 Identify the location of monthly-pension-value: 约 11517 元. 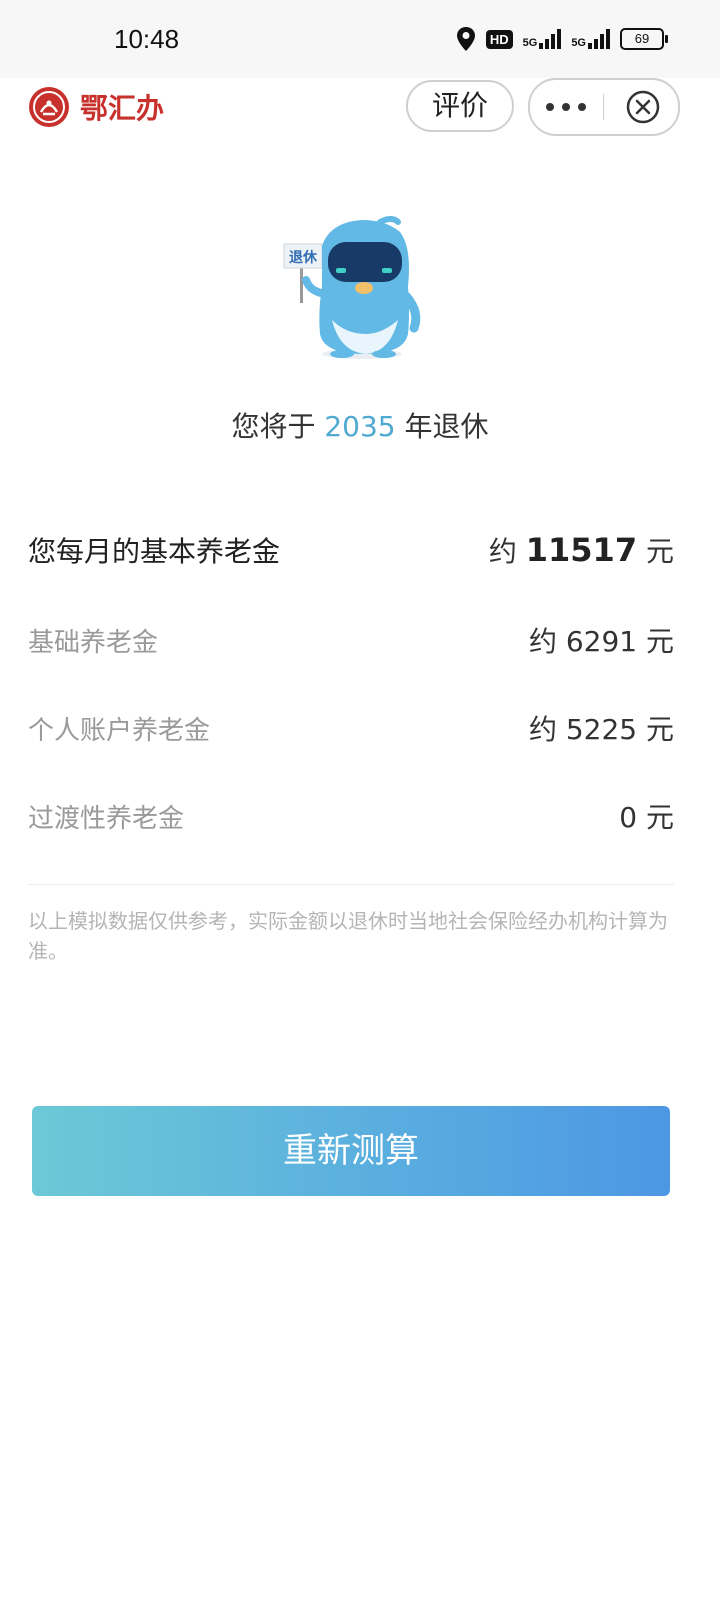
(581, 550).